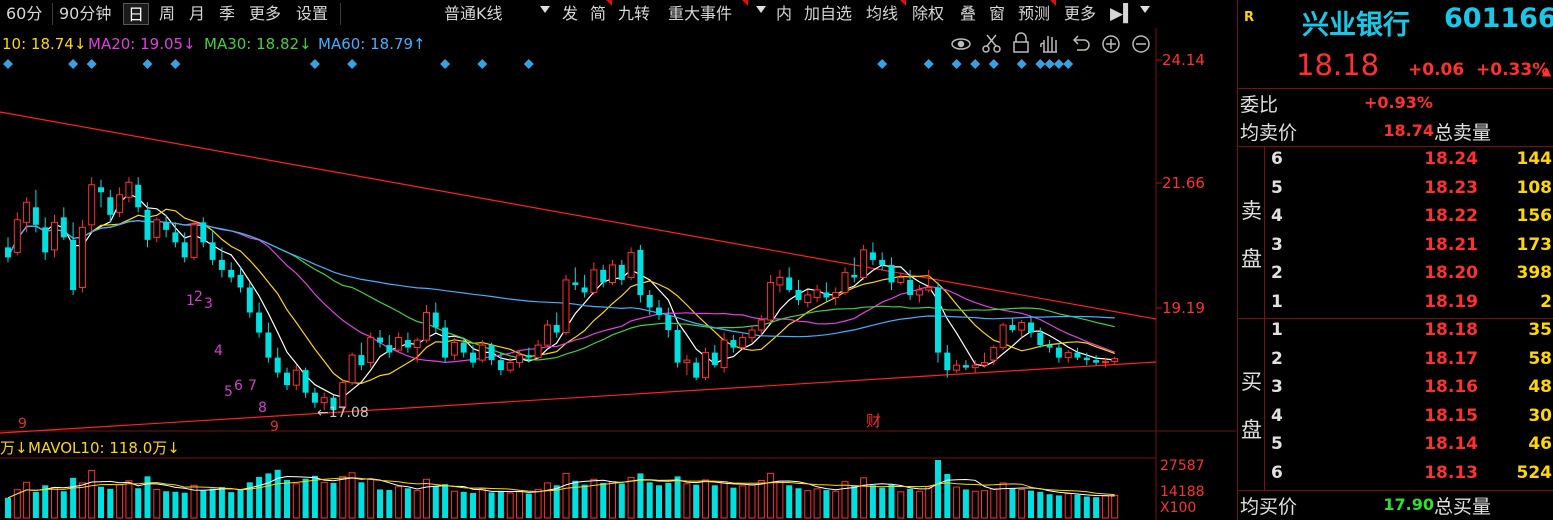  What do you see at coordinates (1395, 220) in the screenshot?
I see `ask-row: 4 18.22 156` at bounding box center [1395, 220].